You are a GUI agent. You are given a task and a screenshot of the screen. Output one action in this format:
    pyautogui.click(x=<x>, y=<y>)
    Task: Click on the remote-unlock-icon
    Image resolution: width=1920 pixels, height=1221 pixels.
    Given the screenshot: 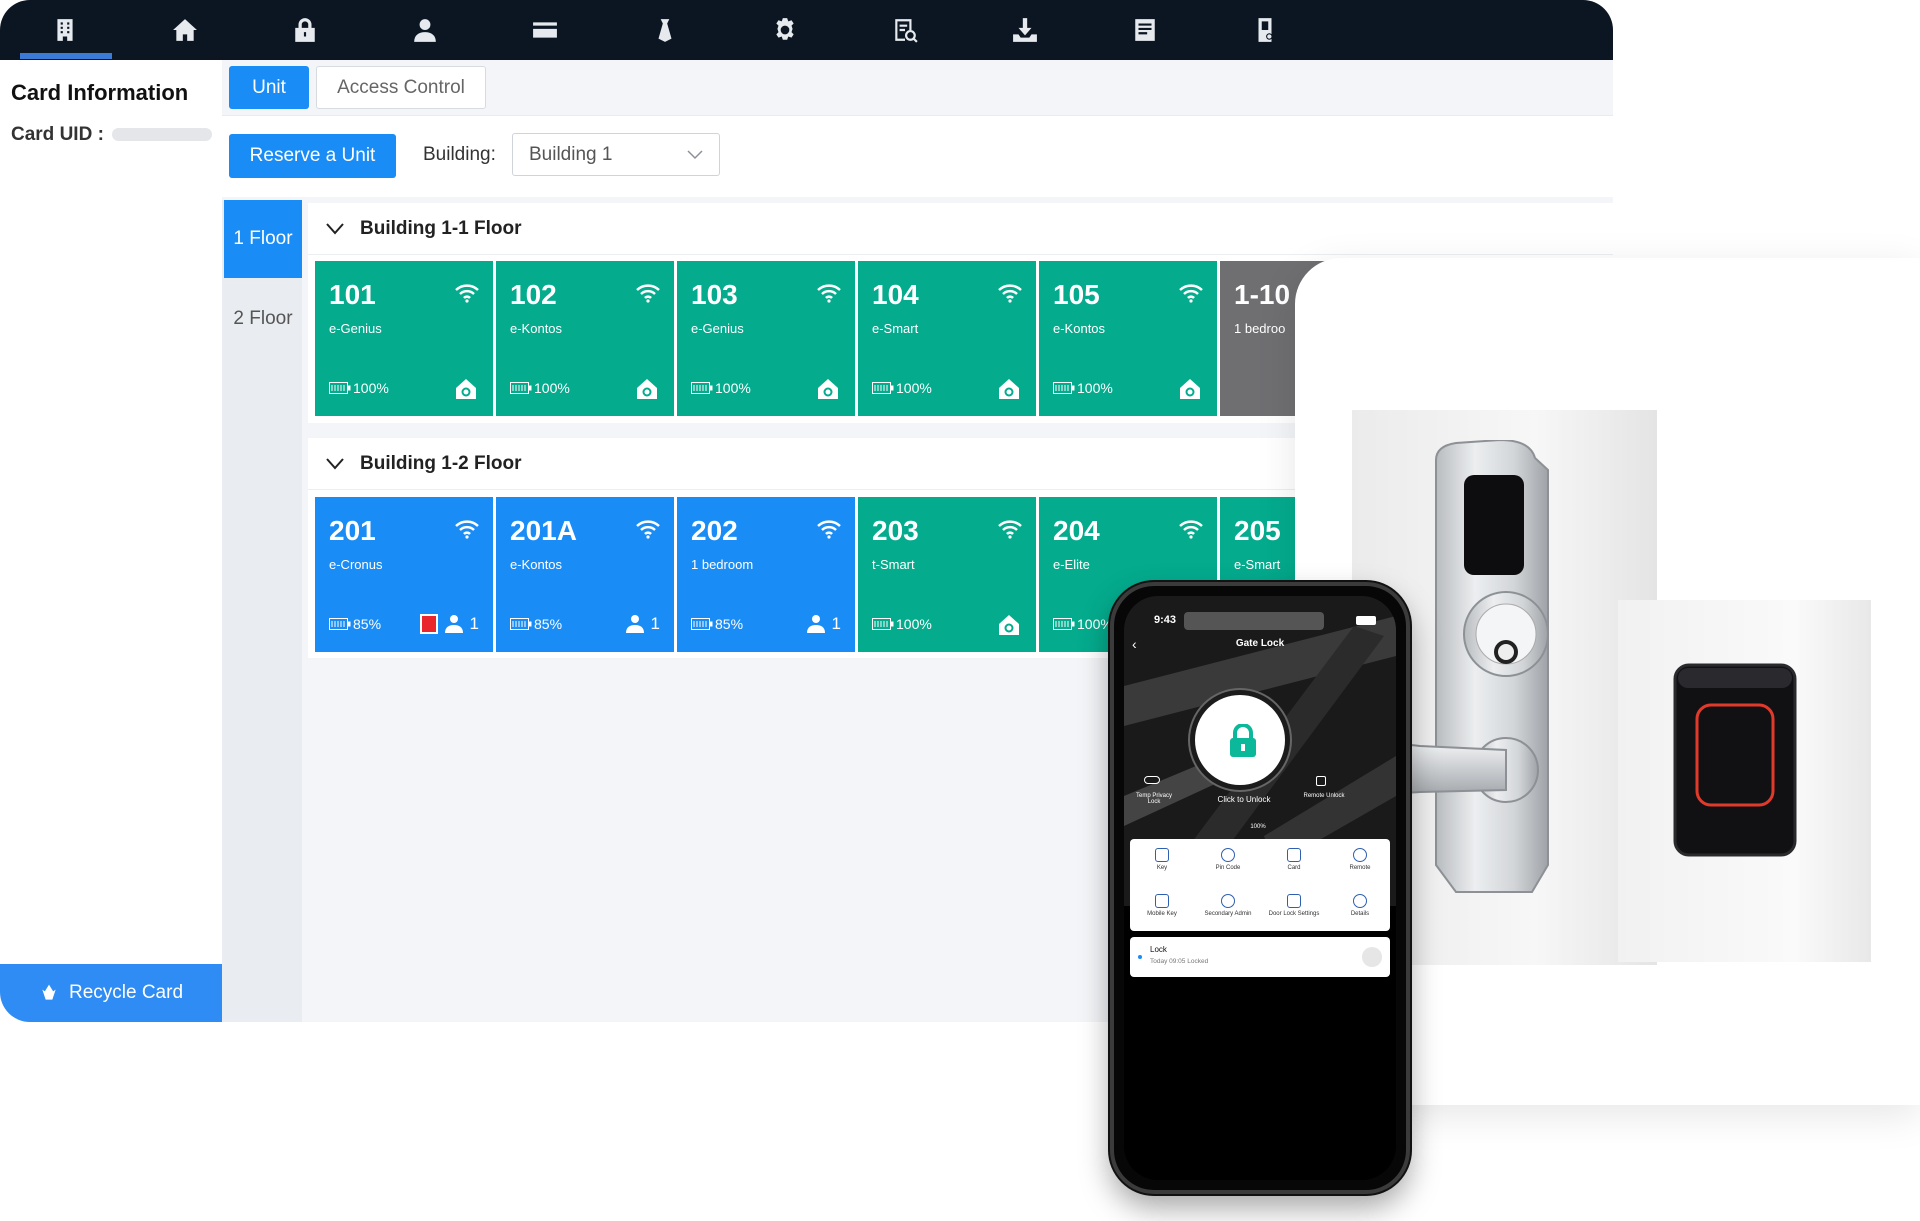 What is the action you would take?
    pyautogui.click(x=1321, y=781)
    